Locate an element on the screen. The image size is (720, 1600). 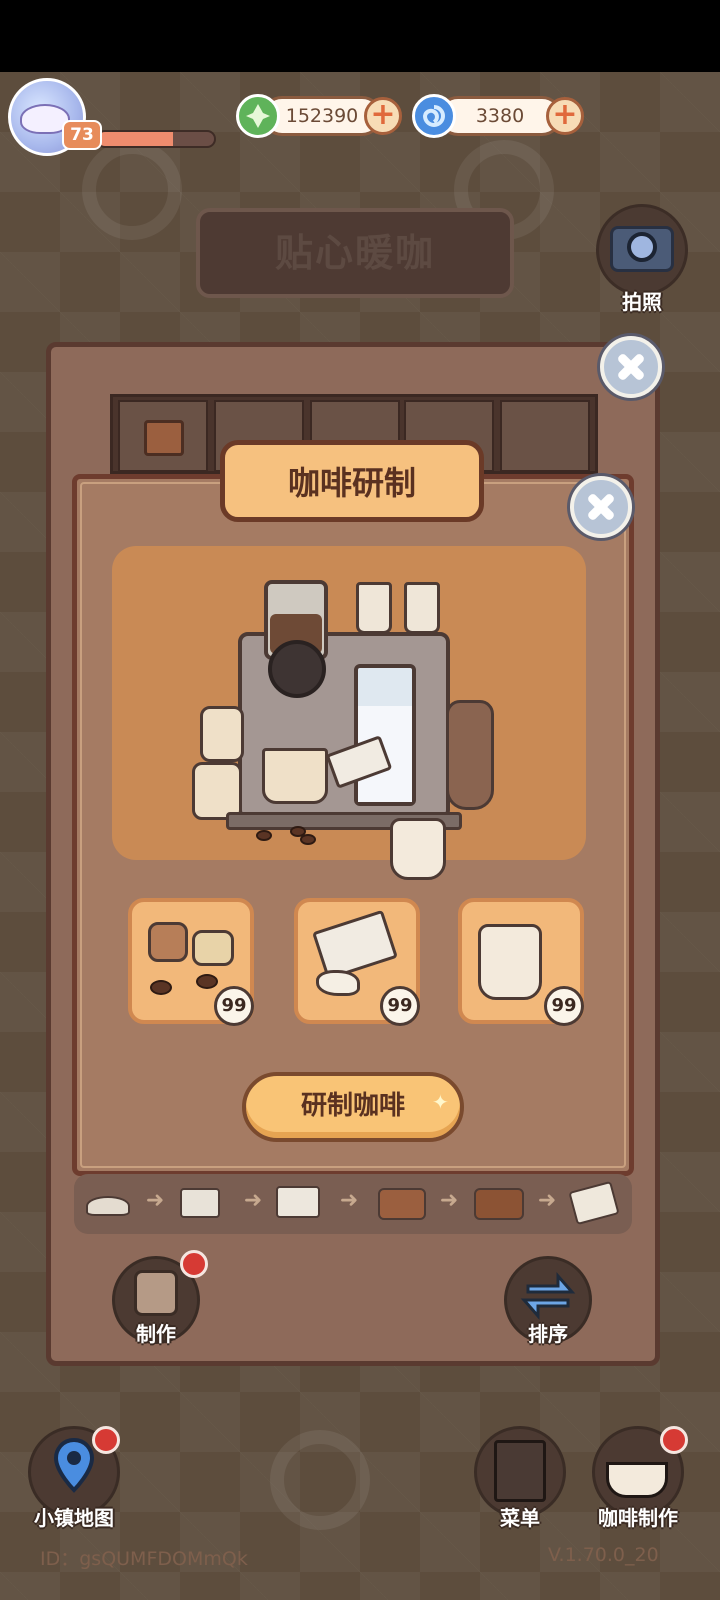
menu-book-icon is located at coordinates (520, 1471).